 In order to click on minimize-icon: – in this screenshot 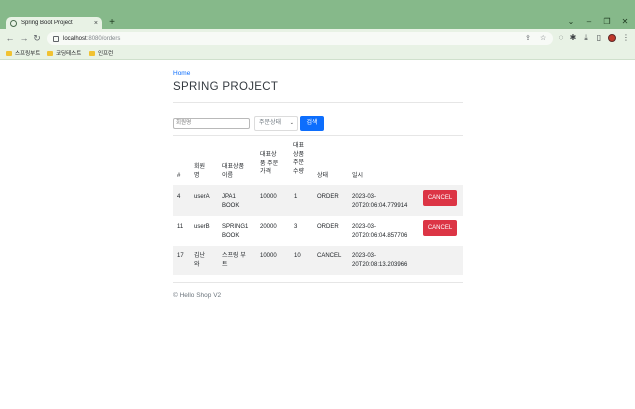, I will do `click(589, 22)`.